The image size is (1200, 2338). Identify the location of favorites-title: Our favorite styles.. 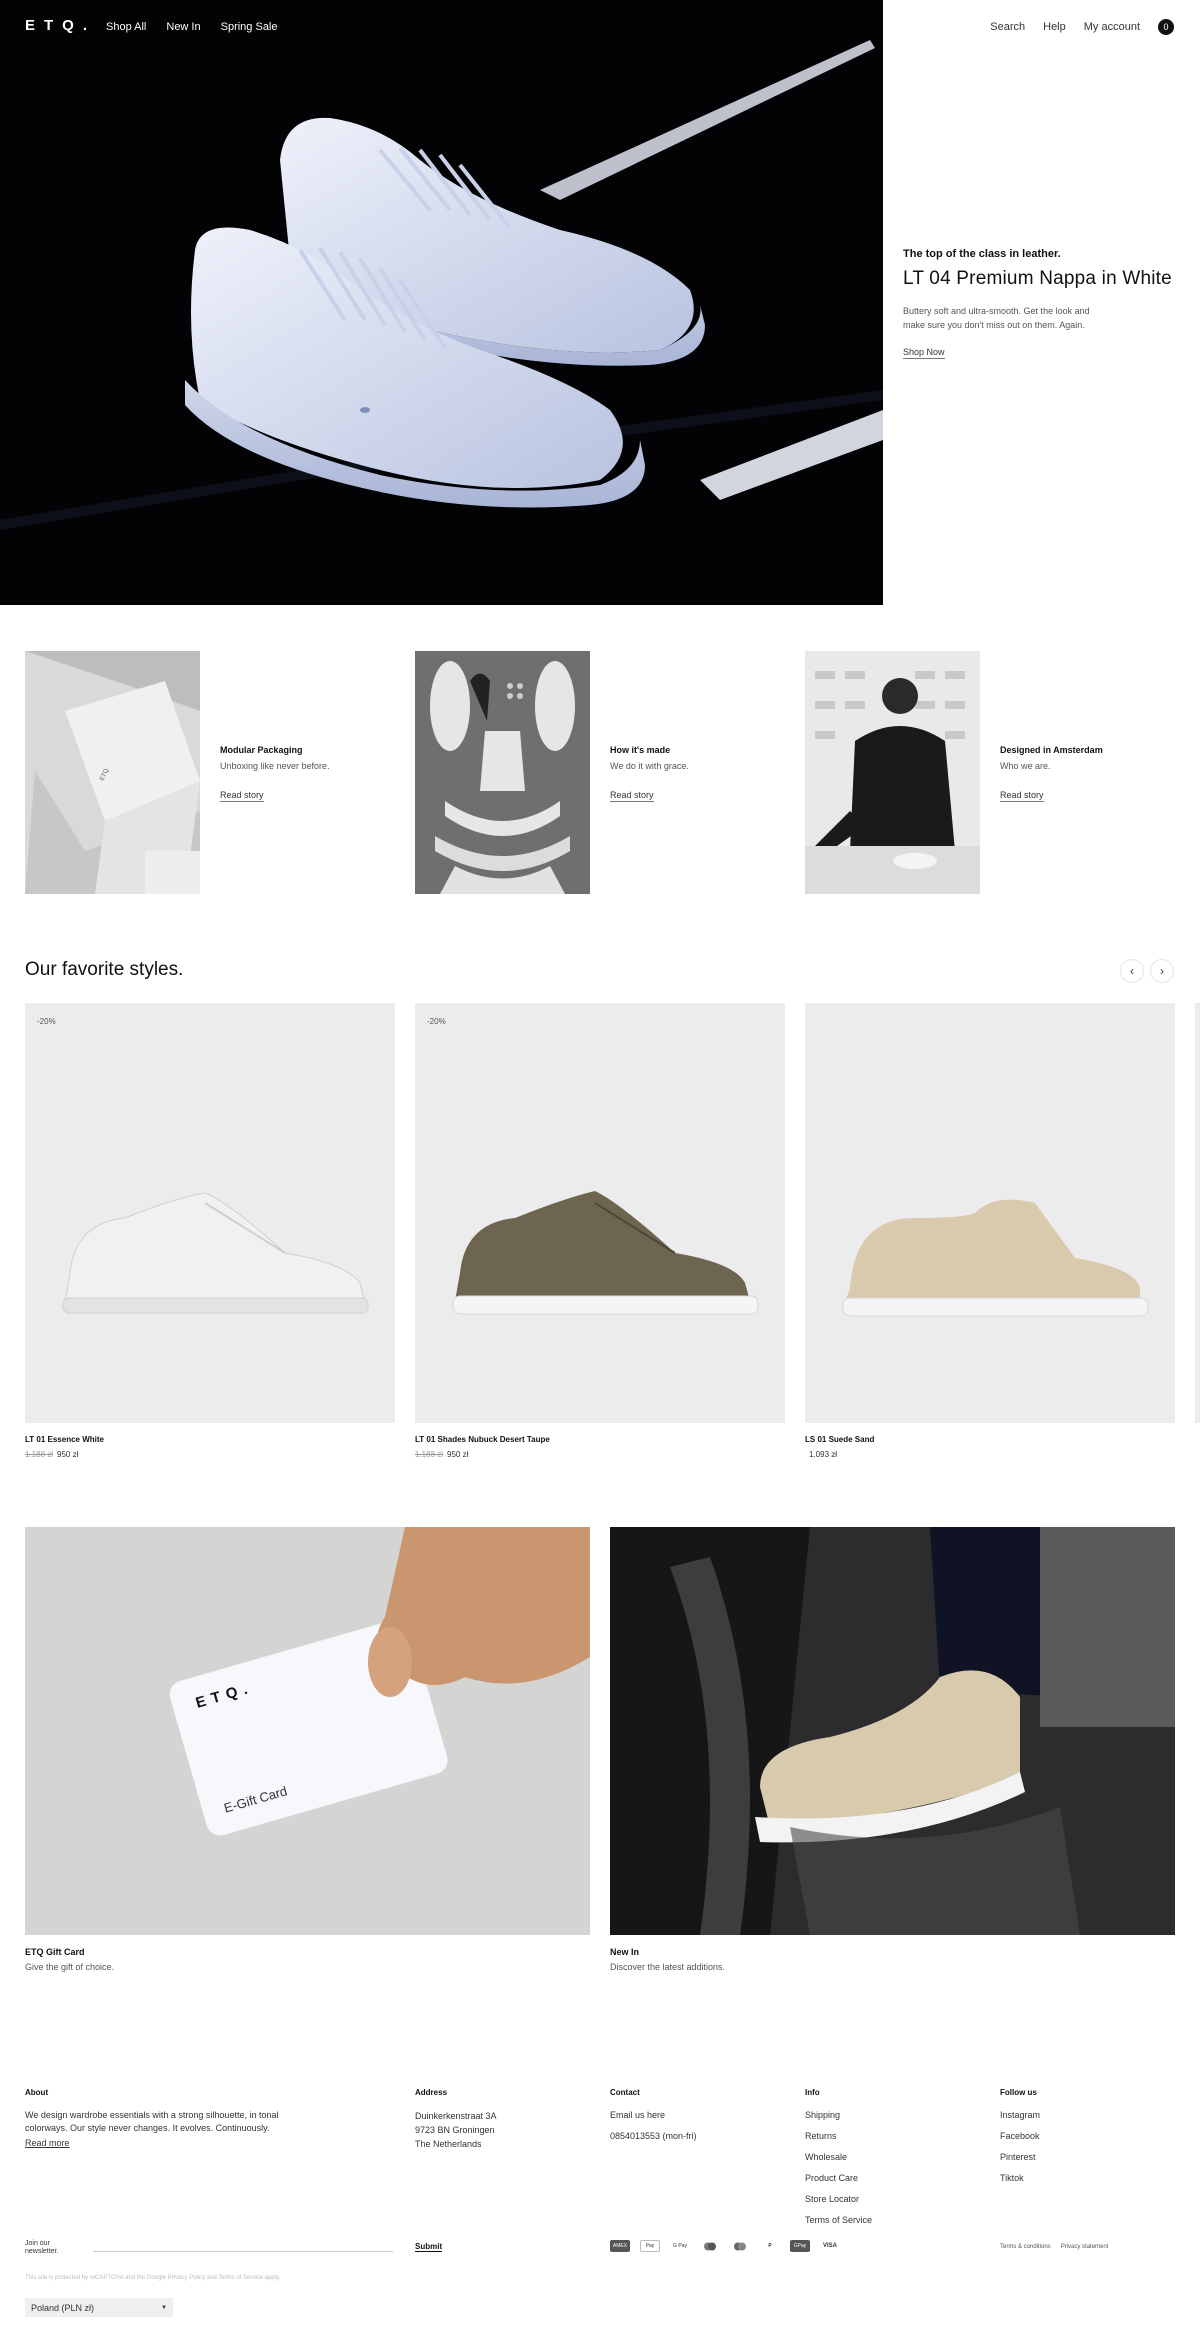
(104, 969).